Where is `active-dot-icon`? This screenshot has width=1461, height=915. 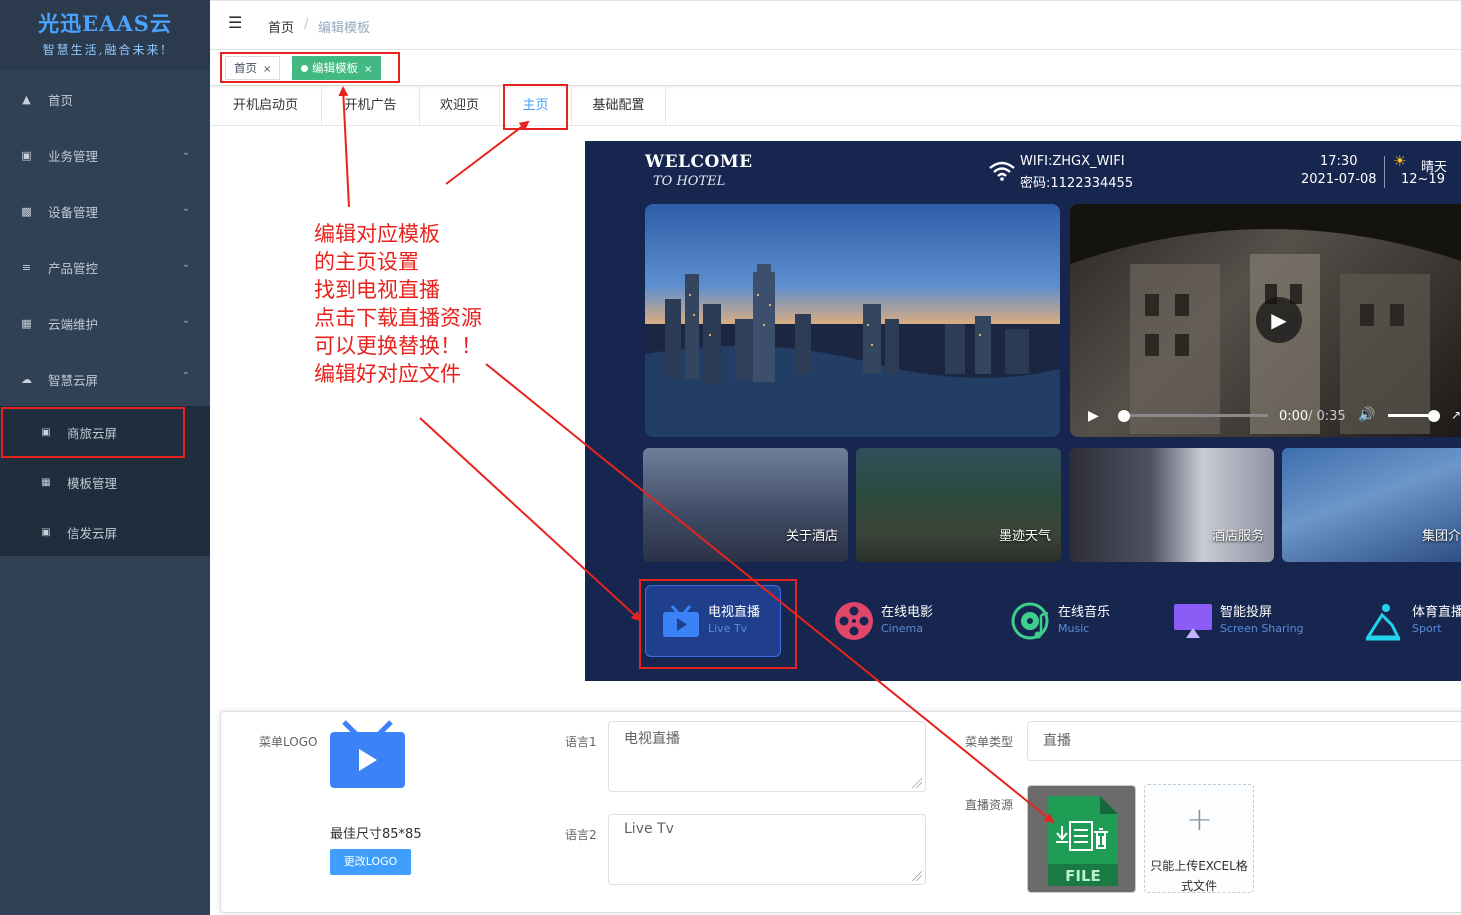 active-dot-icon is located at coordinates (304, 68).